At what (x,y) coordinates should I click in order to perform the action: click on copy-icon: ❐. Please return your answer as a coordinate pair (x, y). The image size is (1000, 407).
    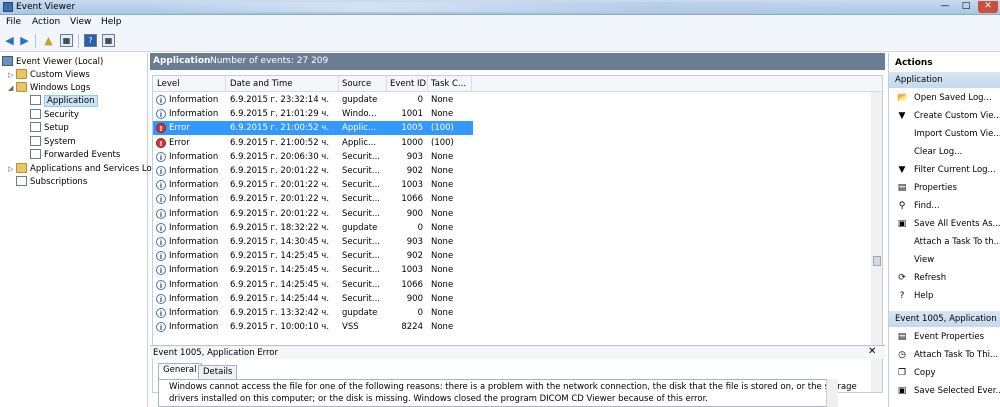
    Looking at the image, I should click on (902, 373).